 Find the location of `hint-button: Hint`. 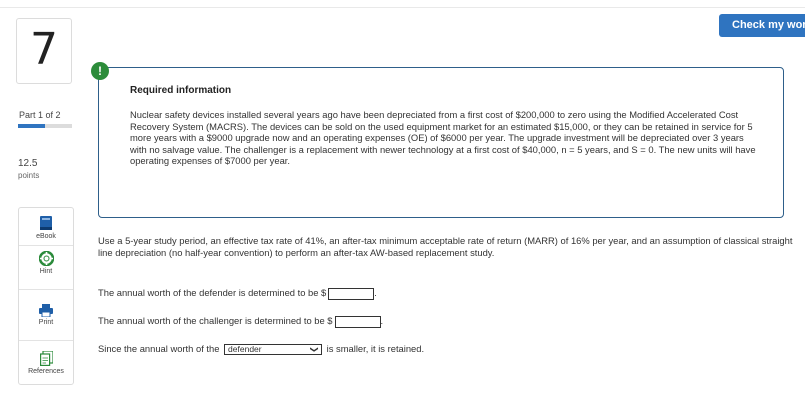

hint-button: Hint is located at coordinates (46, 263).